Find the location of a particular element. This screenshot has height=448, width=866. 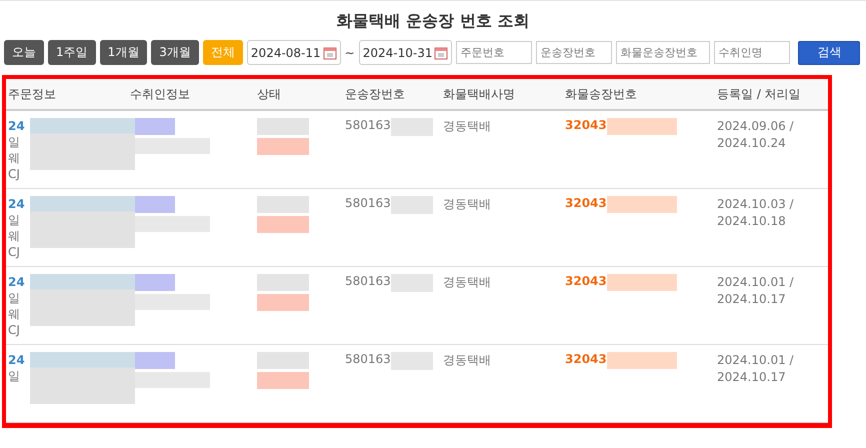

column-header: 주문정보 is located at coordinates (67, 94).